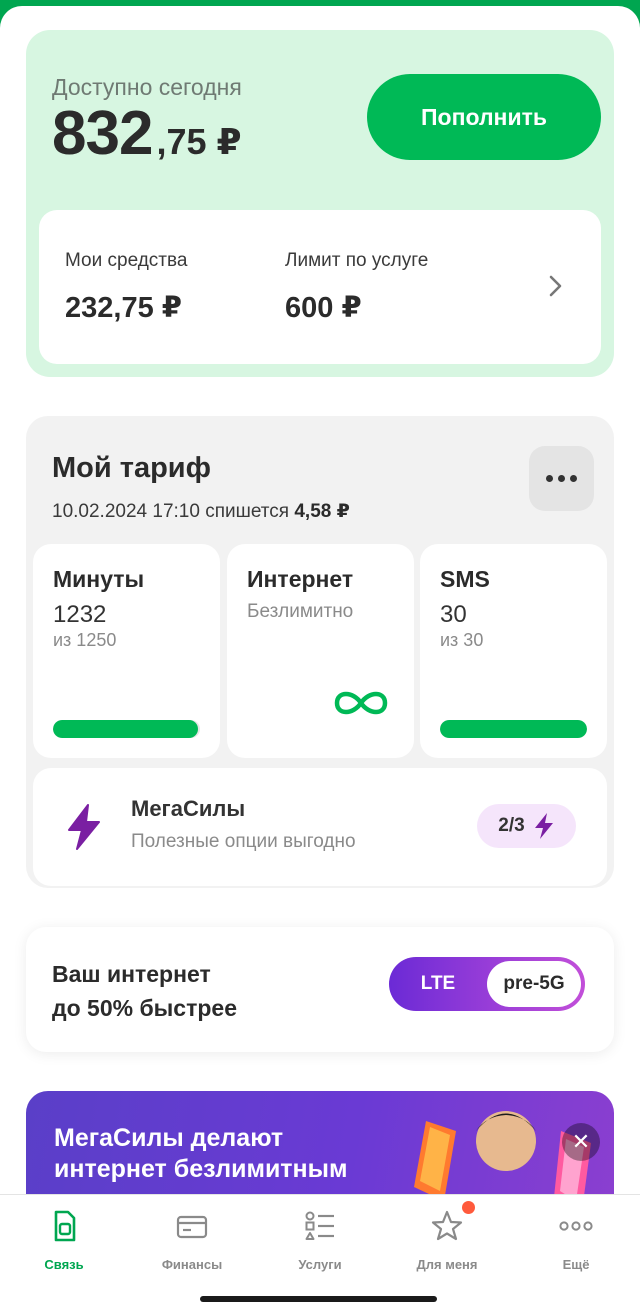  What do you see at coordinates (80, 614) in the screenshot?
I see `minutes-value: 1232` at bounding box center [80, 614].